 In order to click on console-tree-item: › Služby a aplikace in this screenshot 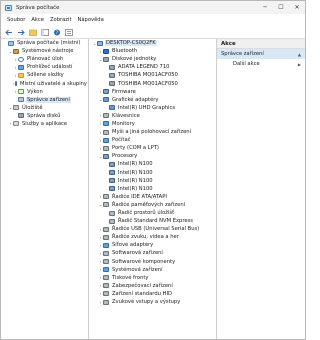, I will do `click(44, 124)`.